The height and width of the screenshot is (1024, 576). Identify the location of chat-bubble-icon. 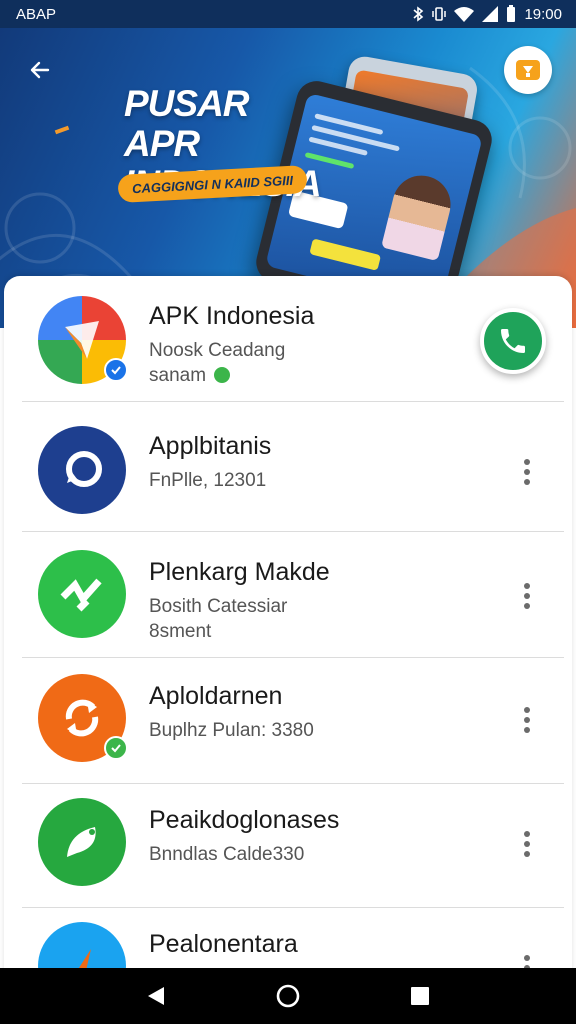
(82, 470).